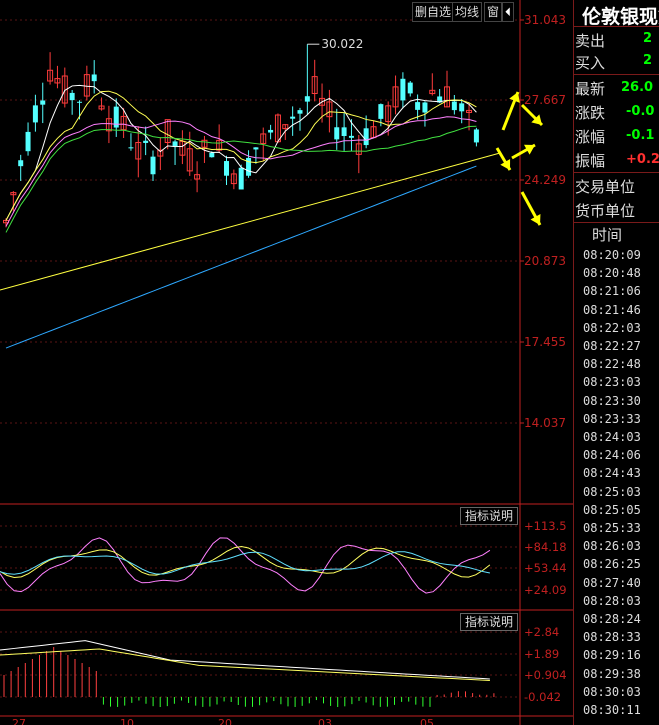  I want to click on date-tick-label: 27, so click(19, 721).